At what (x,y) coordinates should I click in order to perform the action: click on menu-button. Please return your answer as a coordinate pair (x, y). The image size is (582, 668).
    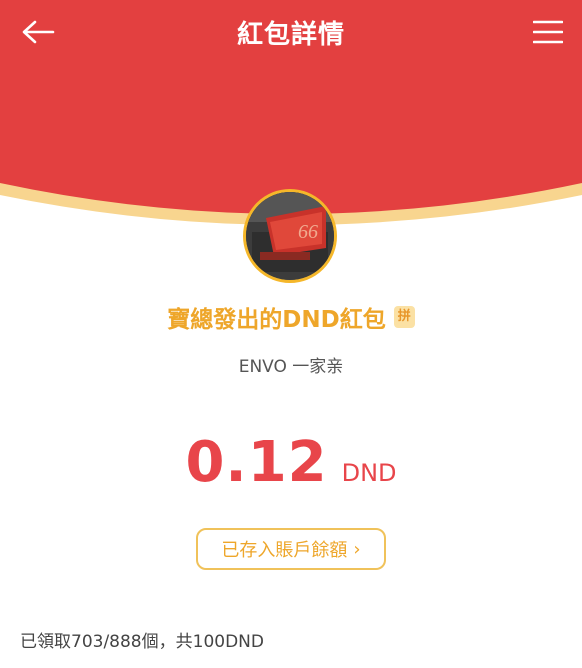
    Looking at the image, I should click on (548, 32).